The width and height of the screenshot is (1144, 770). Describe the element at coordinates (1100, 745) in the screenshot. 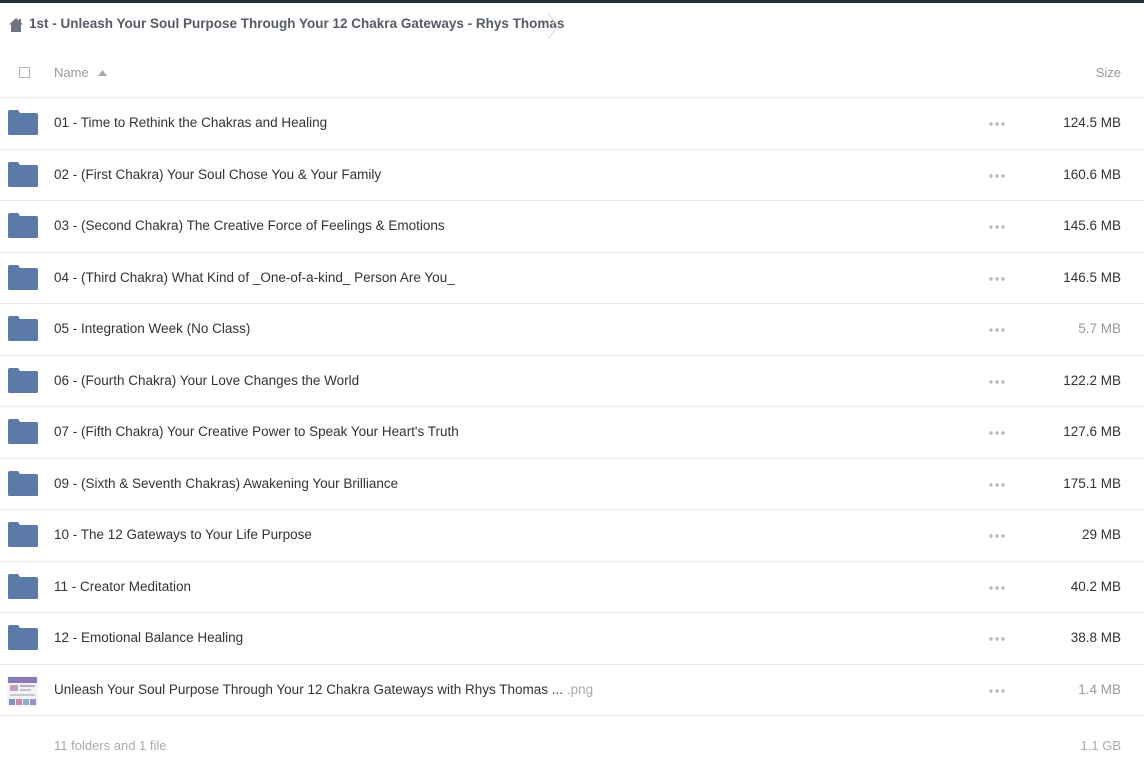

I see `total-size: 1.1 GB` at that location.